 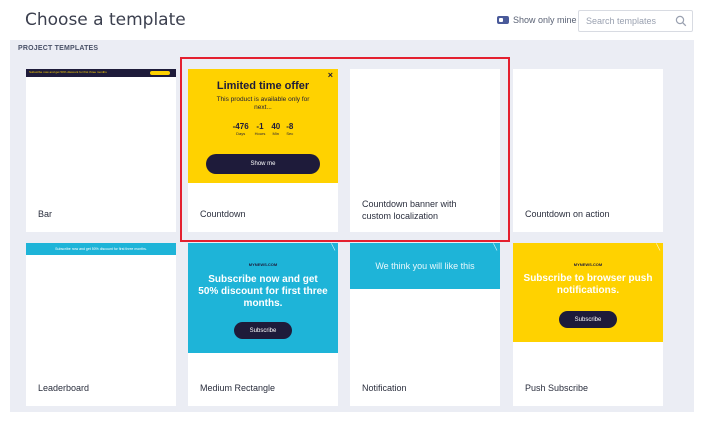 What do you see at coordinates (557, 388) in the screenshot?
I see `template-name: Push Subscribe` at bounding box center [557, 388].